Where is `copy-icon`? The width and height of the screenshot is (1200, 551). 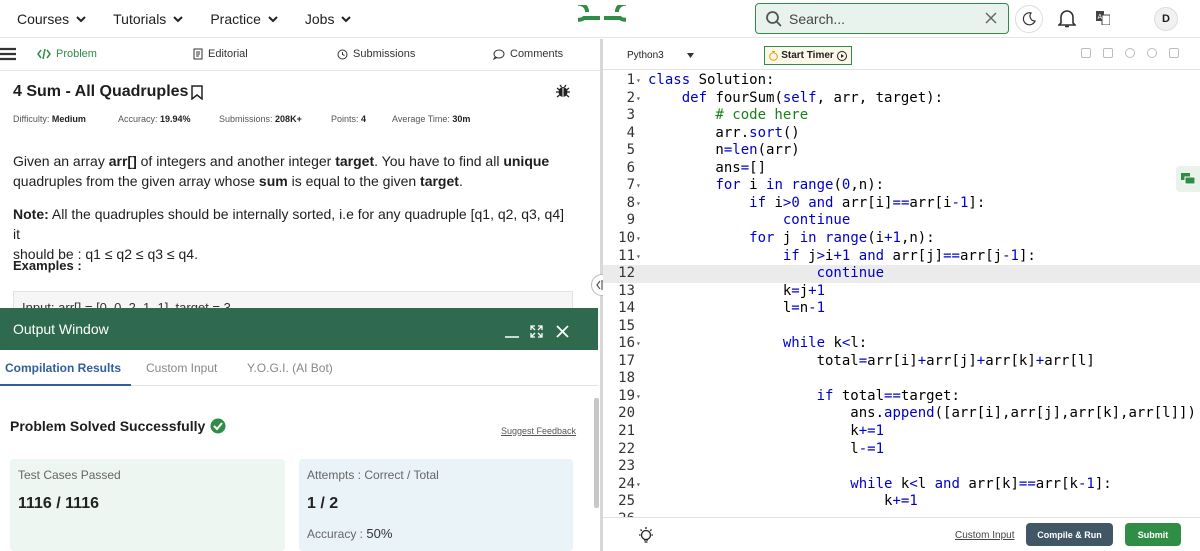
copy-icon is located at coordinates (1086, 53).